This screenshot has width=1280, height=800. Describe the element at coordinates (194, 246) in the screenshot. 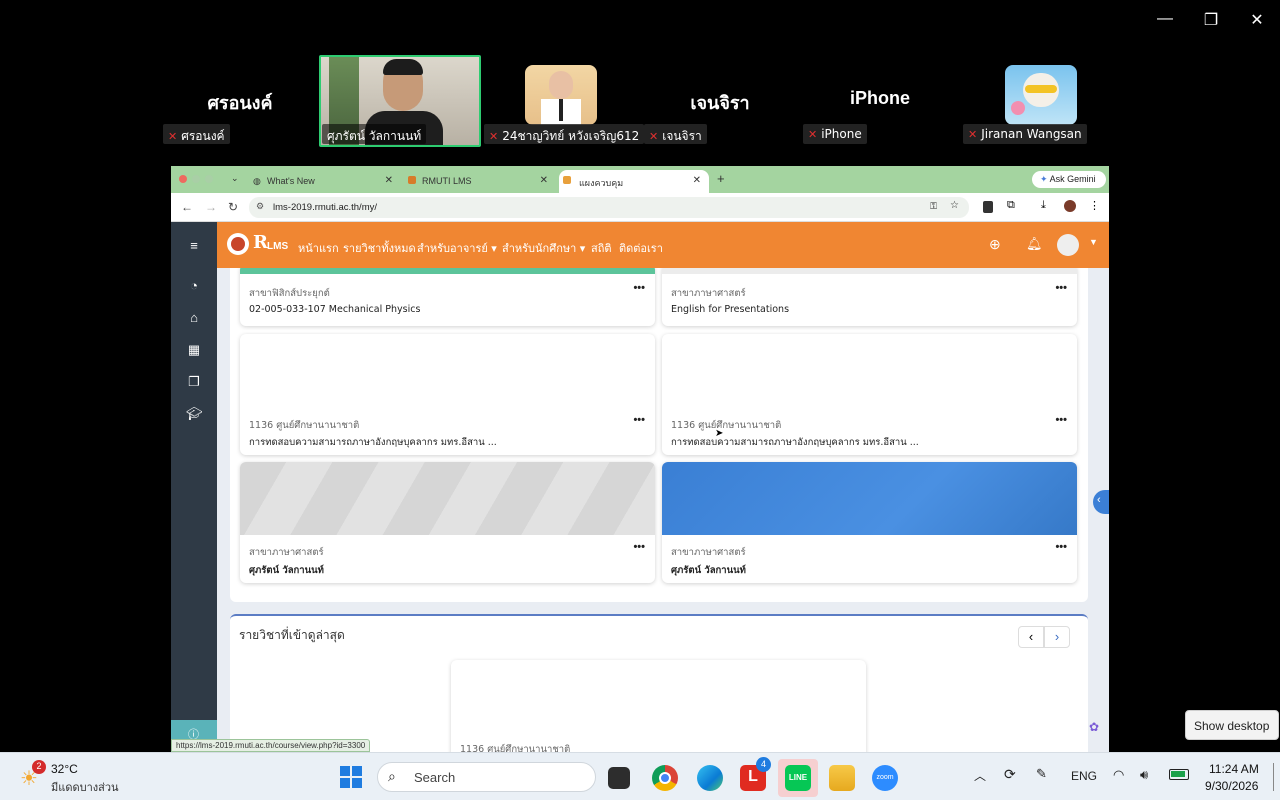

I see `hamburger-menu-icon: ≡` at that location.